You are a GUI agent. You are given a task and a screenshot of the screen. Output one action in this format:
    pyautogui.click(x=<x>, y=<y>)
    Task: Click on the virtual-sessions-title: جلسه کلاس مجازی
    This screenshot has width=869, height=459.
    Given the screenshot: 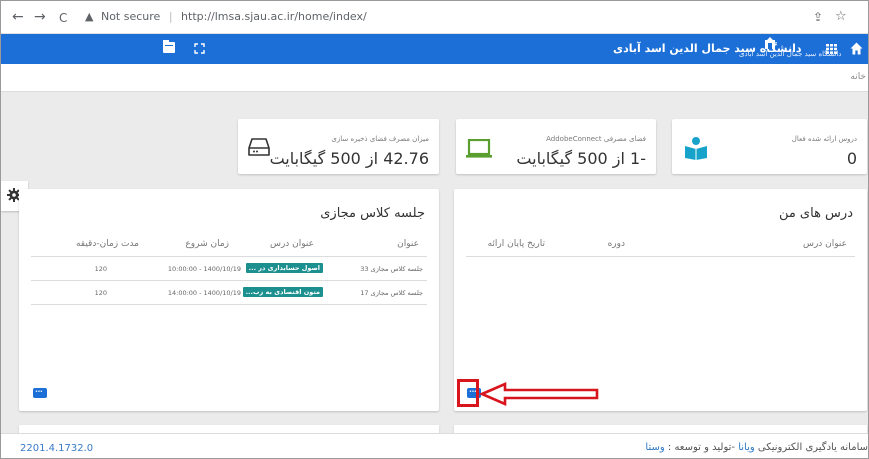 What is the action you would take?
    pyautogui.click(x=372, y=213)
    